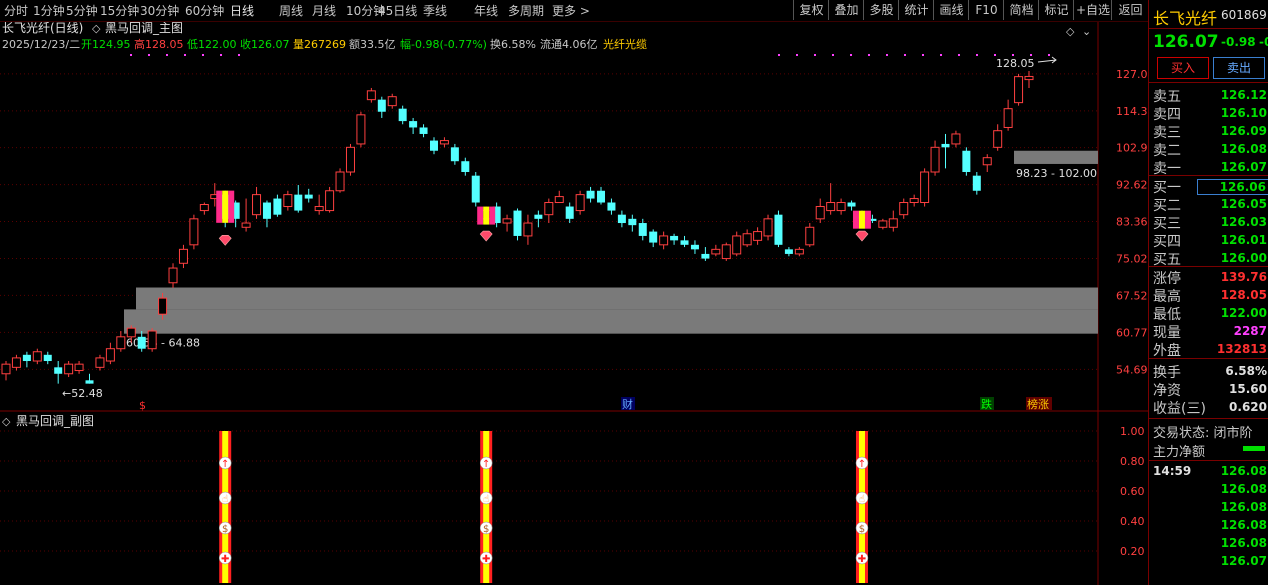  Describe the element at coordinates (291, 10) in the screenshot. I see `period-tab-7: 周线` at that location.